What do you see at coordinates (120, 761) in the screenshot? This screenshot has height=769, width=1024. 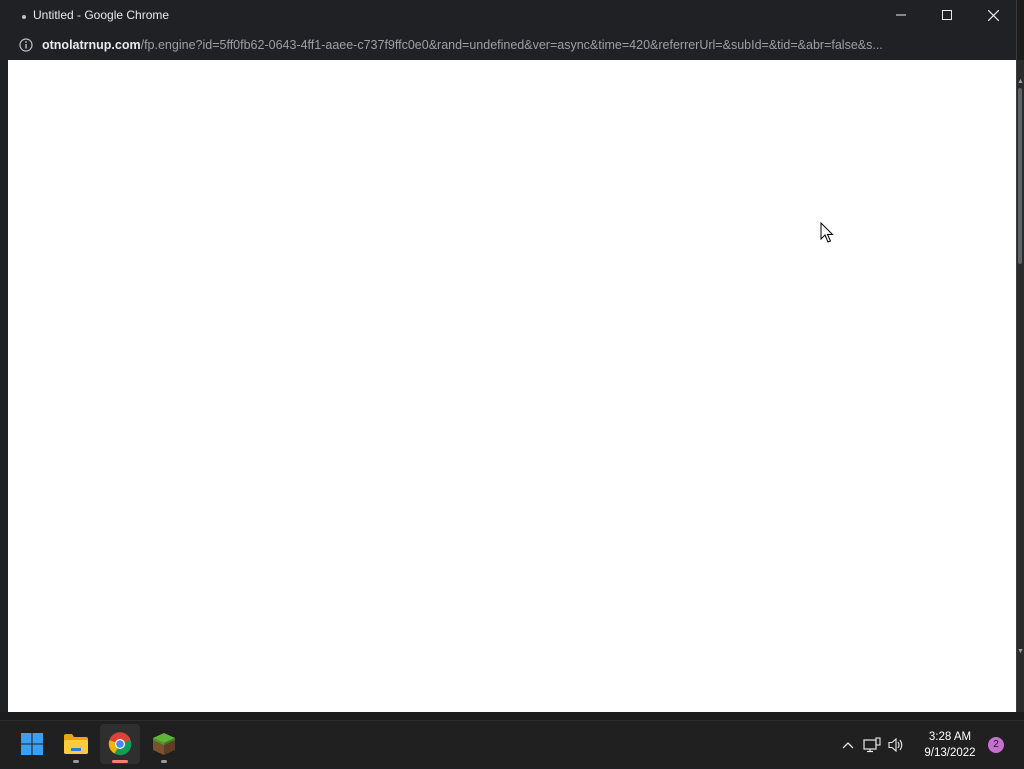 I see `active-indicator` at bounding box center [120, 761].